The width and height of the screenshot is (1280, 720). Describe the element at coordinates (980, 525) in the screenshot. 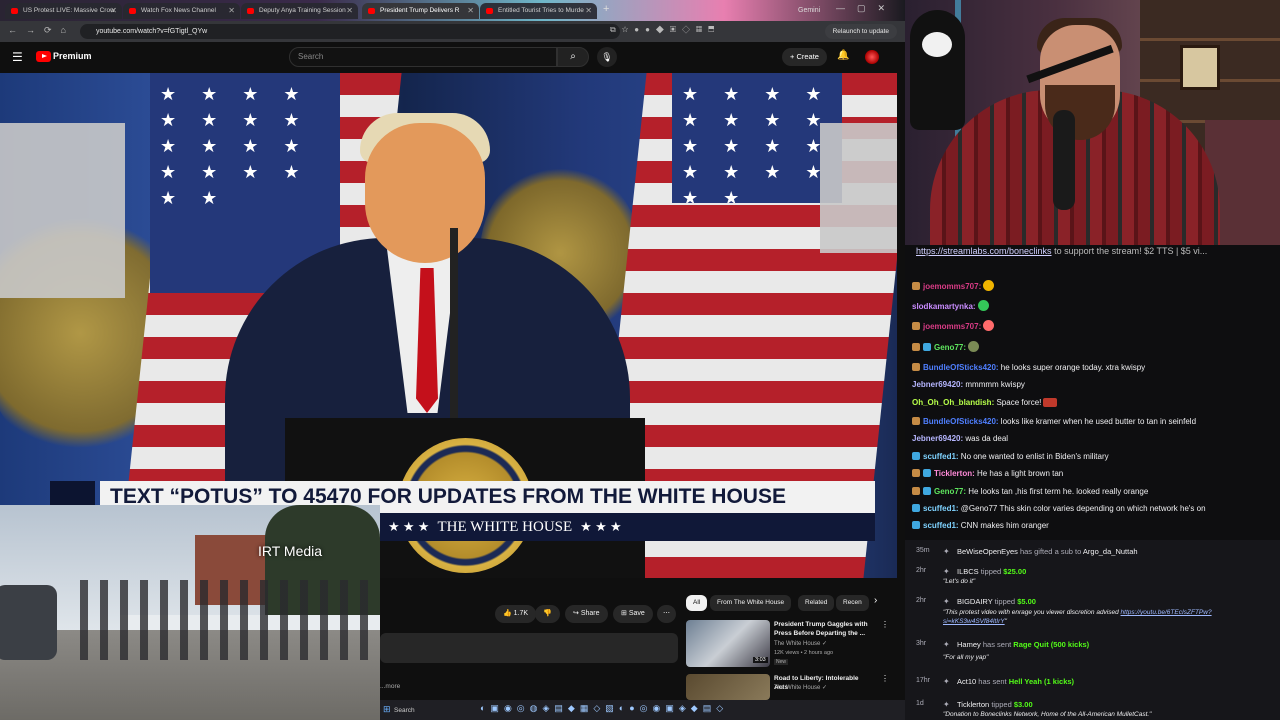

I see `chat-message: scuffed1: CNN makes him oranger` at that location.